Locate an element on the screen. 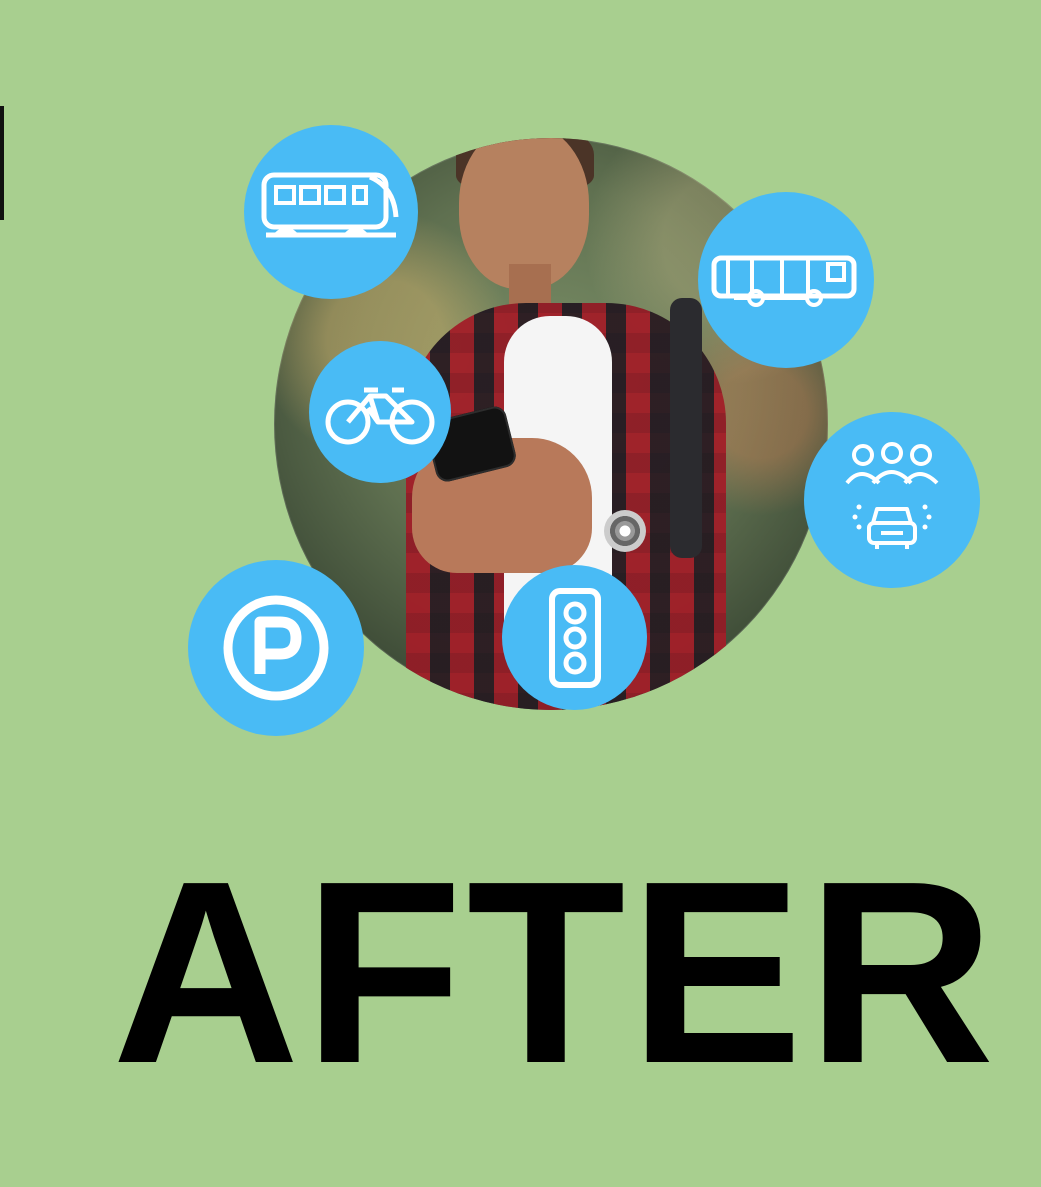 The height and width of the screenshot is (1187, 1041). parking-icon-svg is located at coordinates (276, 648).